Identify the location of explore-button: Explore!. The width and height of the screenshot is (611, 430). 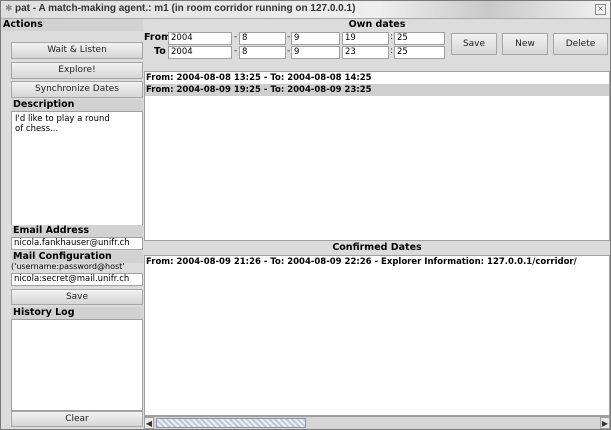
(77, 70).